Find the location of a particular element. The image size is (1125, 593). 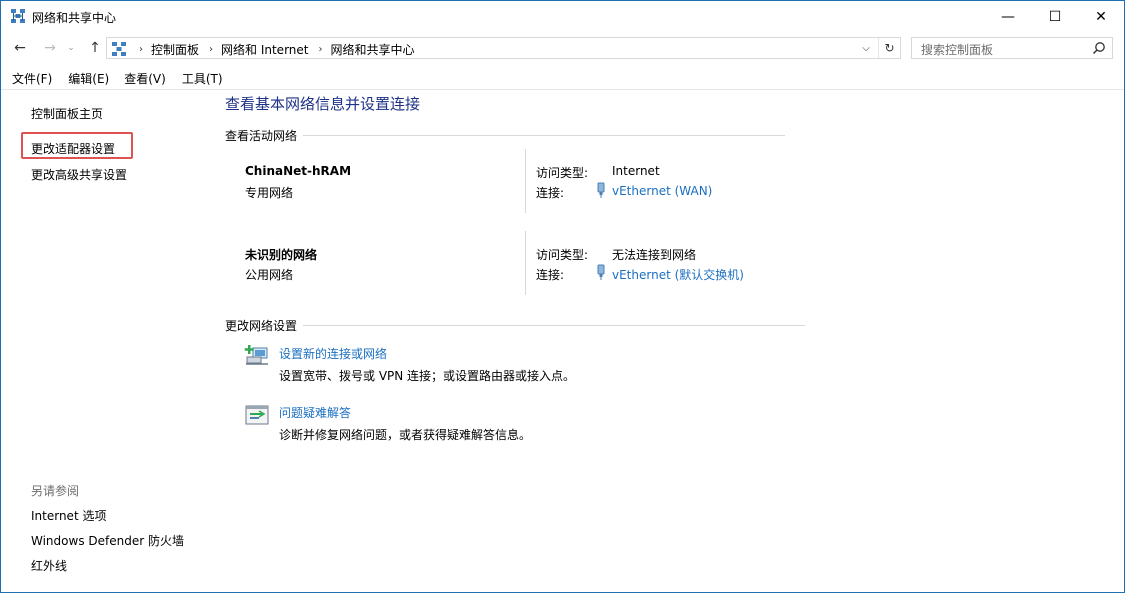

troubleshoot-icon is located at coordinates (257, 415).